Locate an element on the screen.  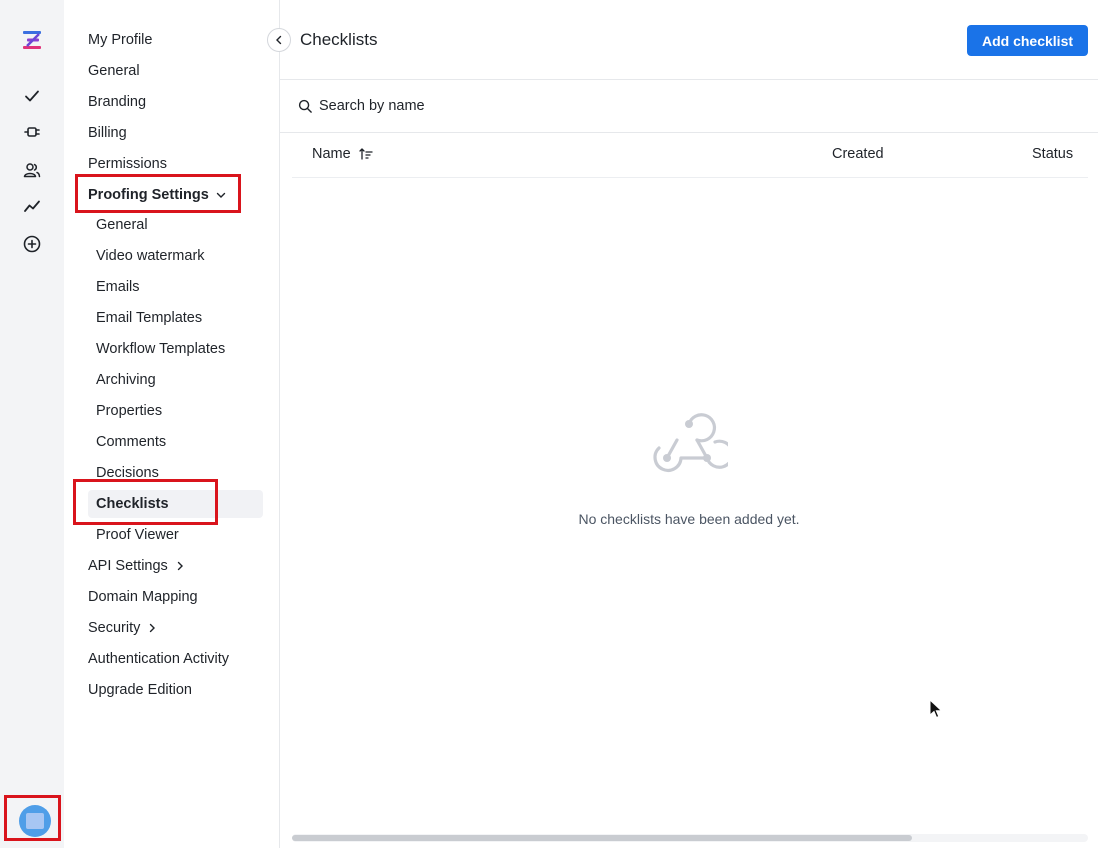
sidebar-item-domain-mapping: Domain Mapping is located at coordinates (143, 597).